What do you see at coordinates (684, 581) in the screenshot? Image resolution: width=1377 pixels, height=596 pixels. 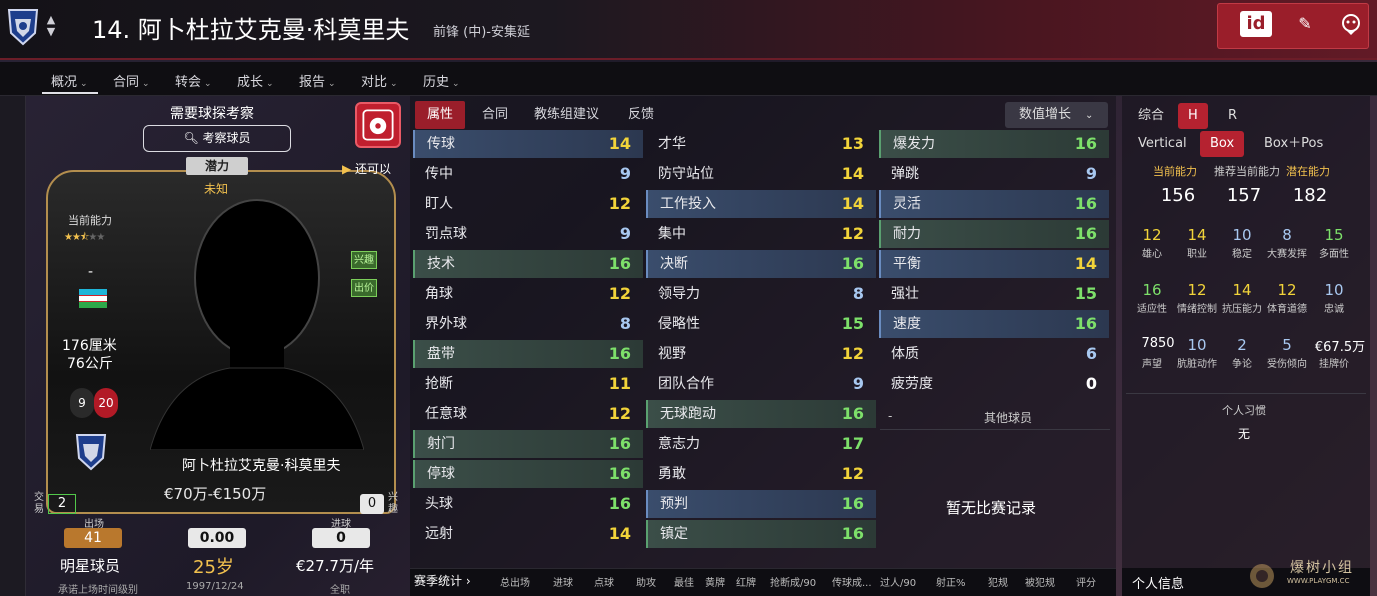 I see `season-stat-header: 最佳` at bounding box center [684, 581].